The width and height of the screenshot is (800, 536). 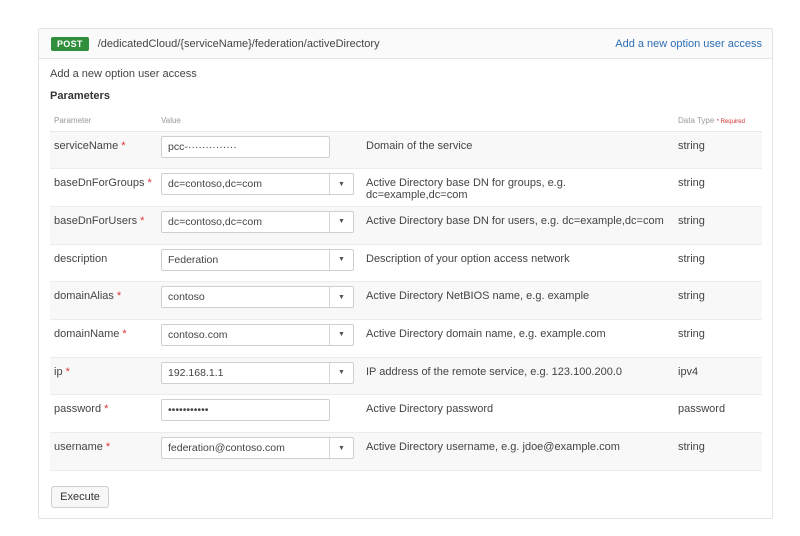 What do you see at coordinates (257, 259) in the screenshot?
I see `description-combobox: Federation ▼` at bounding box center [257, 259].